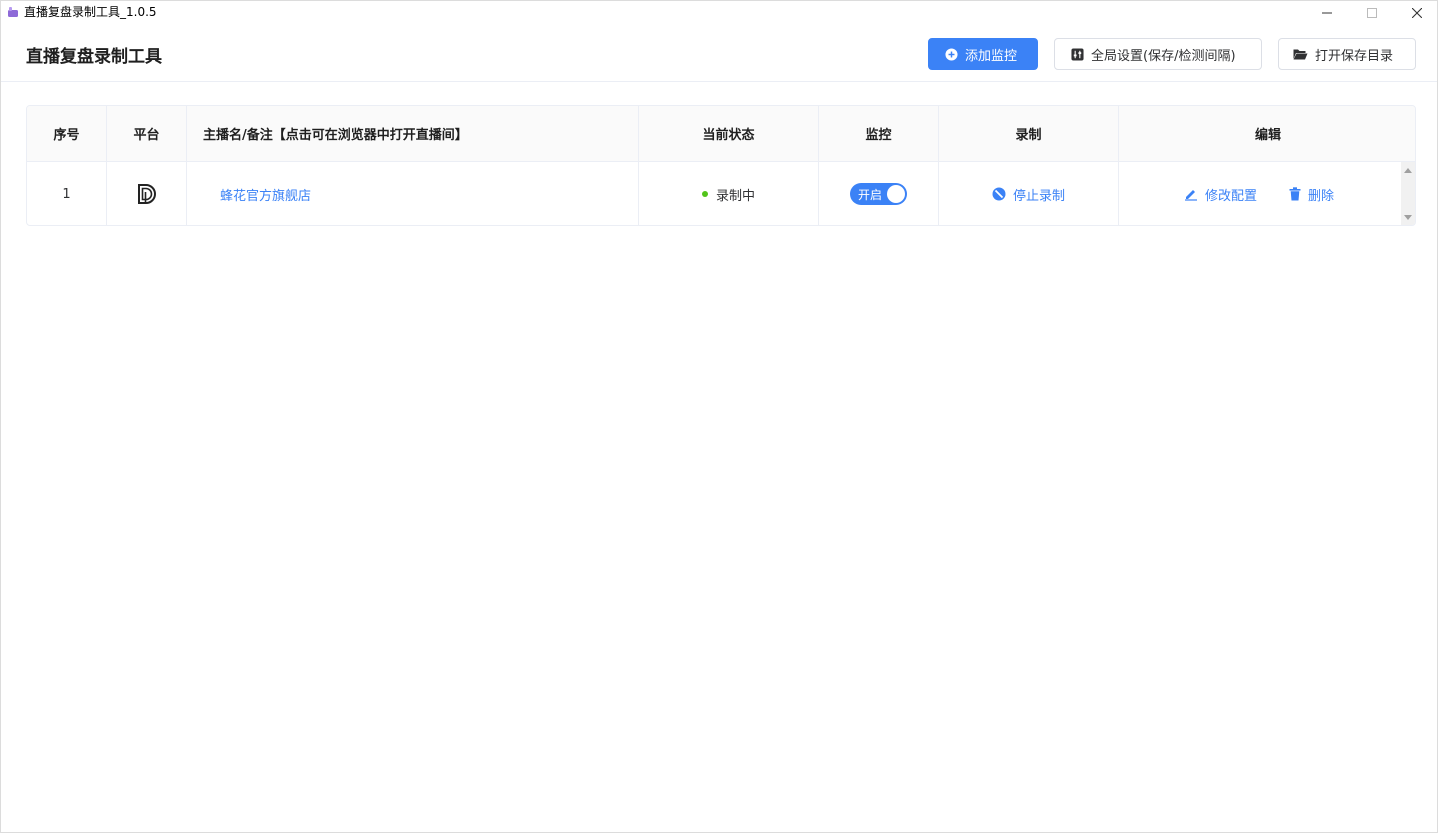 This screenshot has width=1438, height=833. What do you see at coordinates (1230, 196) in the screenshot?
I see `edit-config-label: 修改配置` at bounding box center [1230, 196].